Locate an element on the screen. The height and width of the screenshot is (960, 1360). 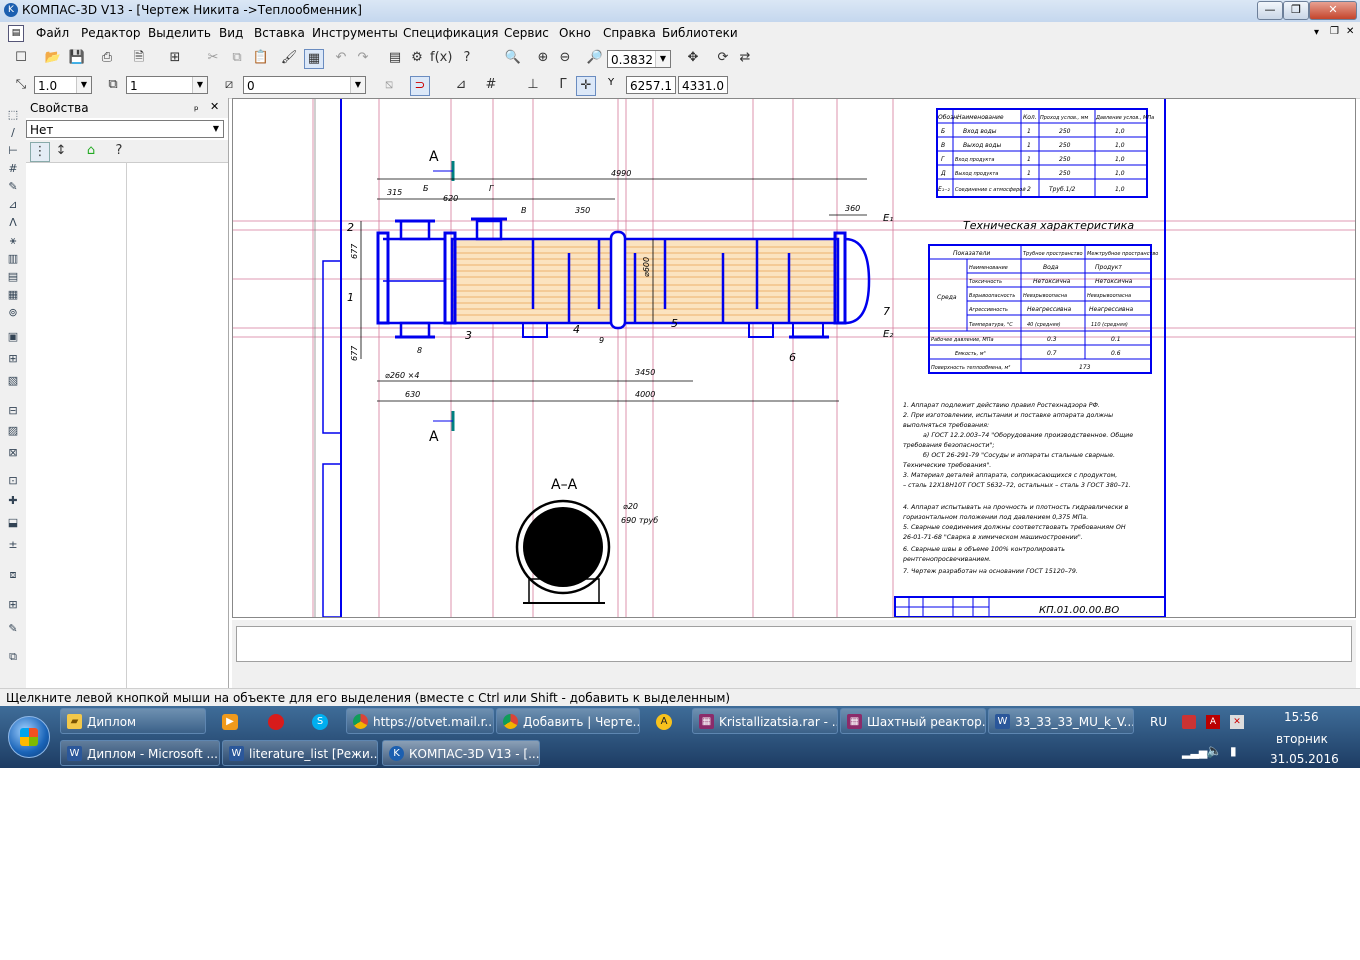
insert-icon: ⊚ is located at coordinates (13, 313).